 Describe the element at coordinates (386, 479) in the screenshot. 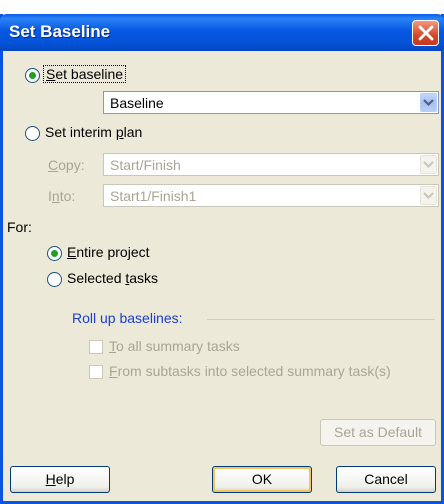

I see `cancel-button: Cancel` at that location.